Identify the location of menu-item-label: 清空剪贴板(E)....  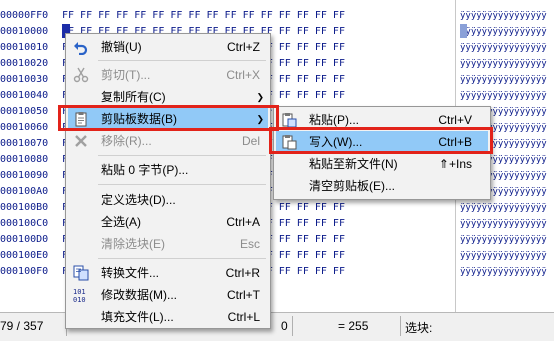
(352, 186).